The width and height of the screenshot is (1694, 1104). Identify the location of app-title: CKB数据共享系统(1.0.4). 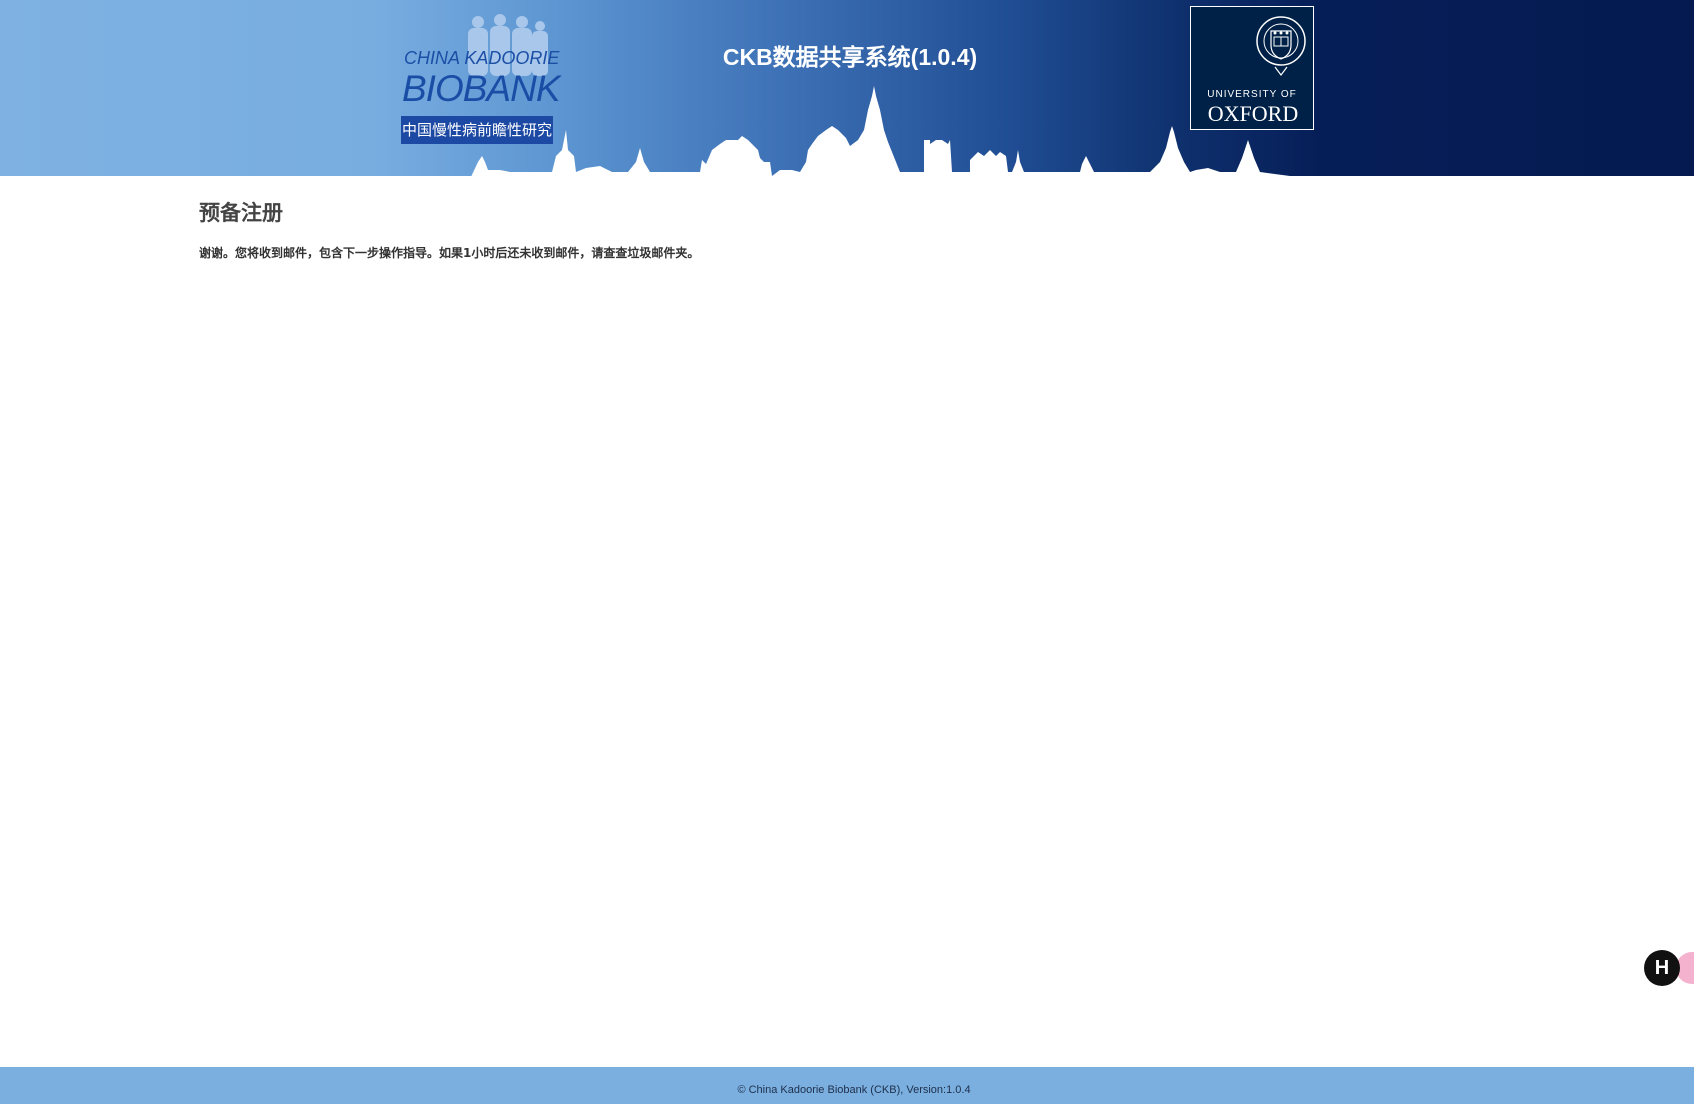
(850, 57).